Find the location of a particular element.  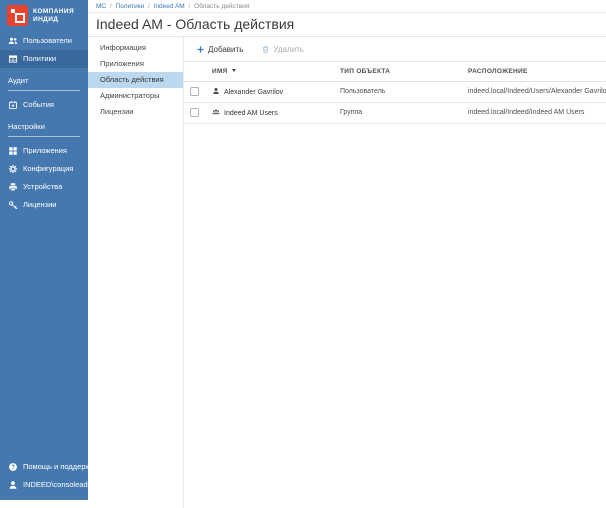

company-logo-text: КОМПАНИЯ ИНДИД is located at coordinates (53, 16).